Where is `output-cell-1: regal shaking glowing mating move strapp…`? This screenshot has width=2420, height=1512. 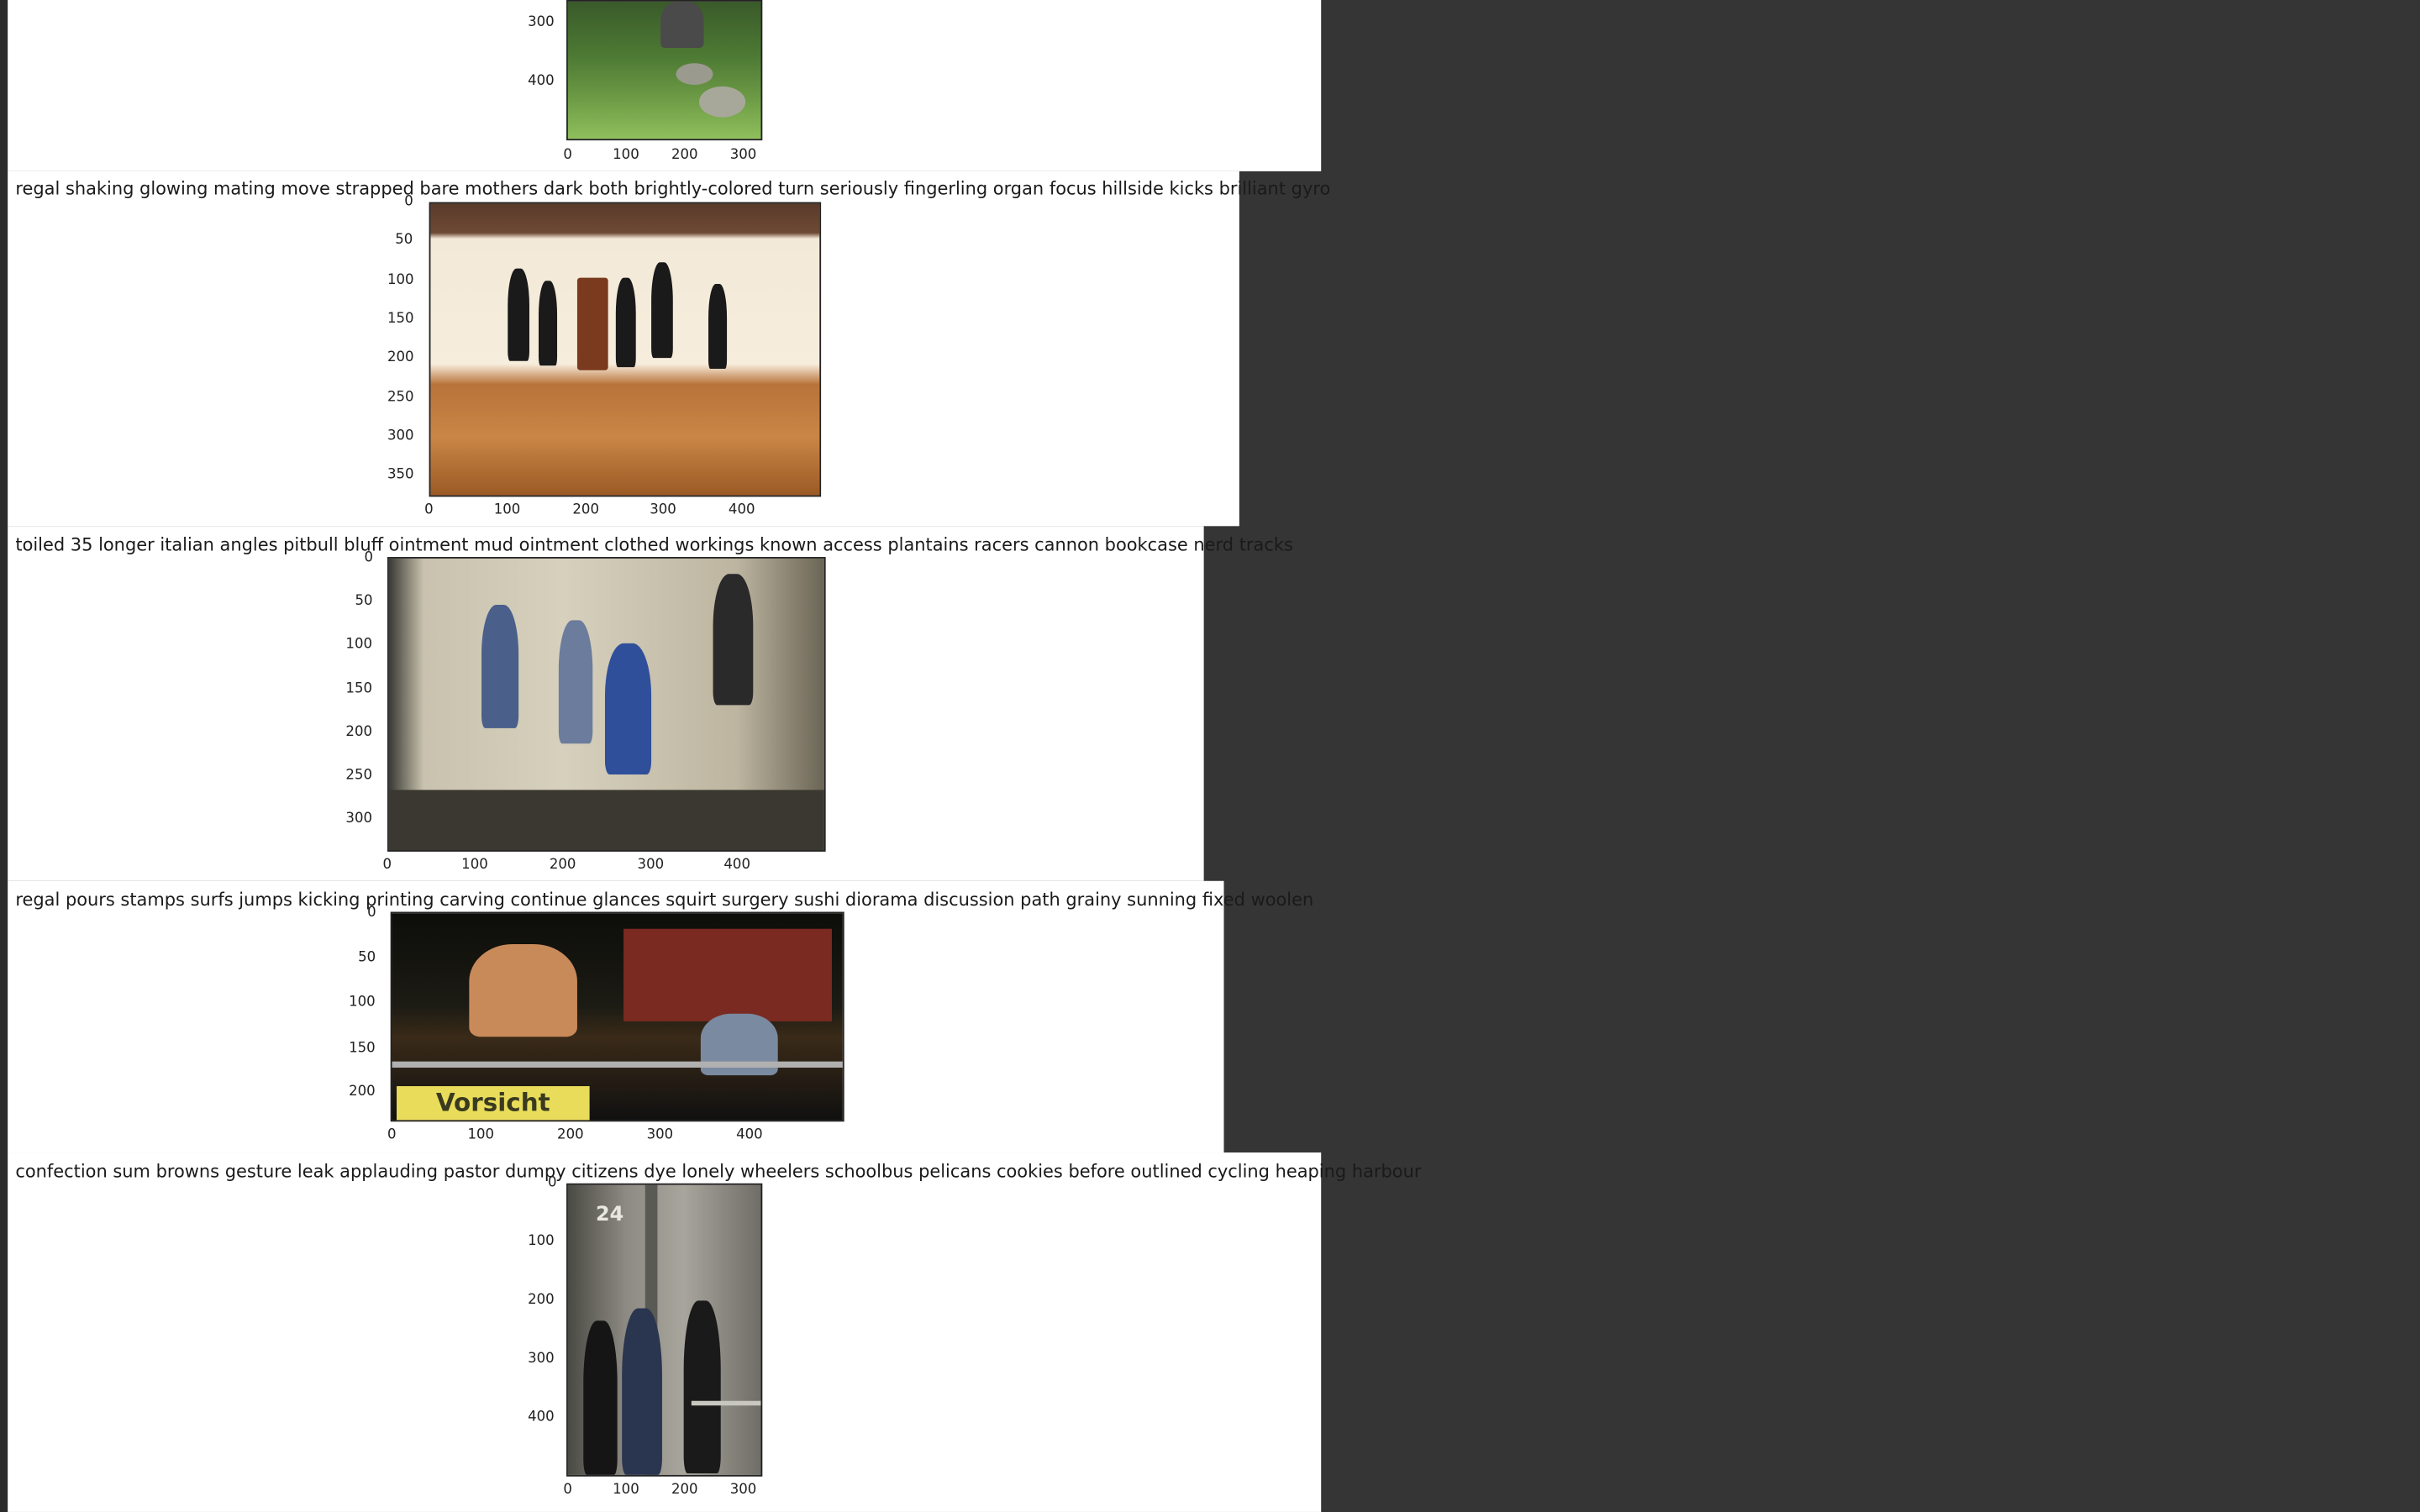
output-cell-1: regal shaking glowing mating move strapp… is located at coordinates (669, 349).